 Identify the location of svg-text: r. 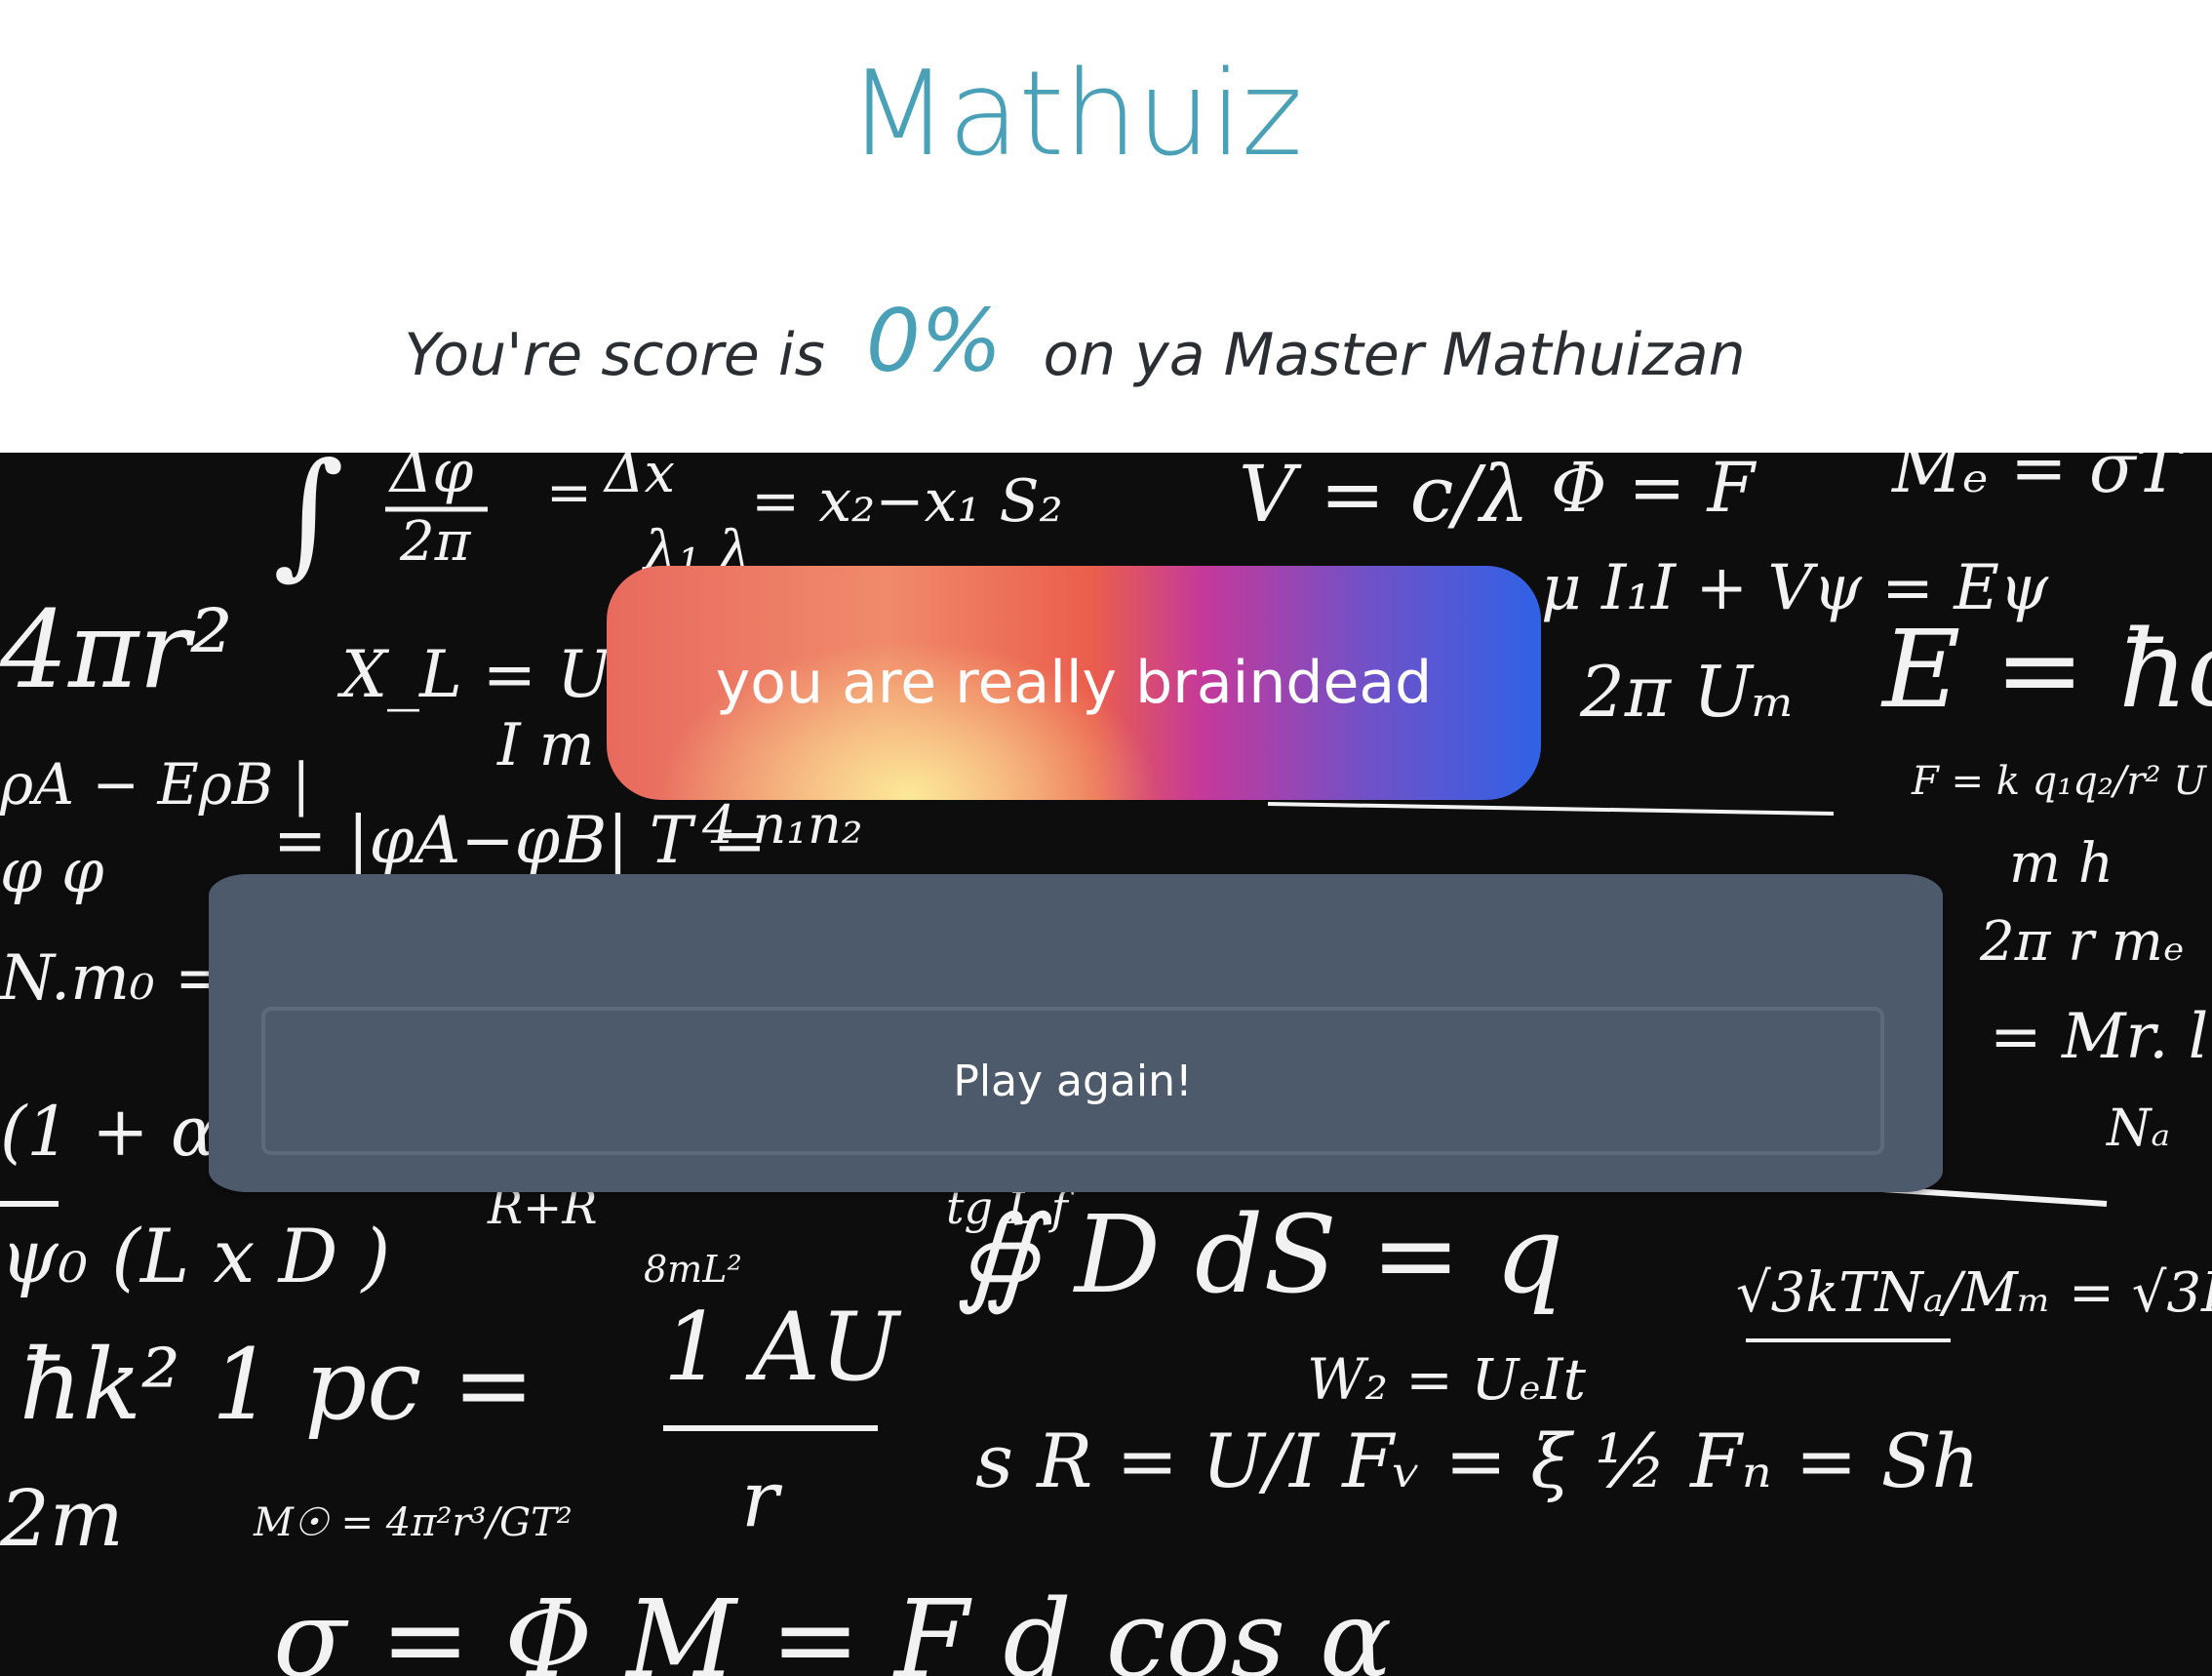
(762, 1499).